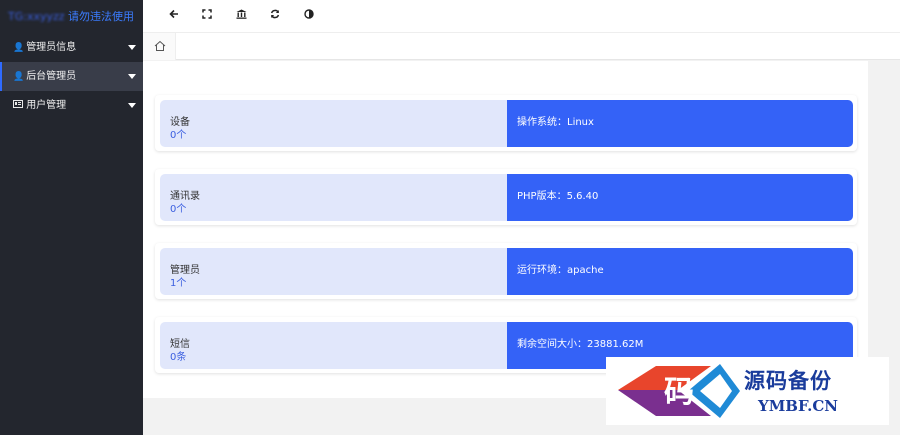 The image size is (900, 435). What do you see at coordinates (333, 271) in the screenshot?
I see `stat-card-left: 管理员 1个` at bounding box center [333, 271].